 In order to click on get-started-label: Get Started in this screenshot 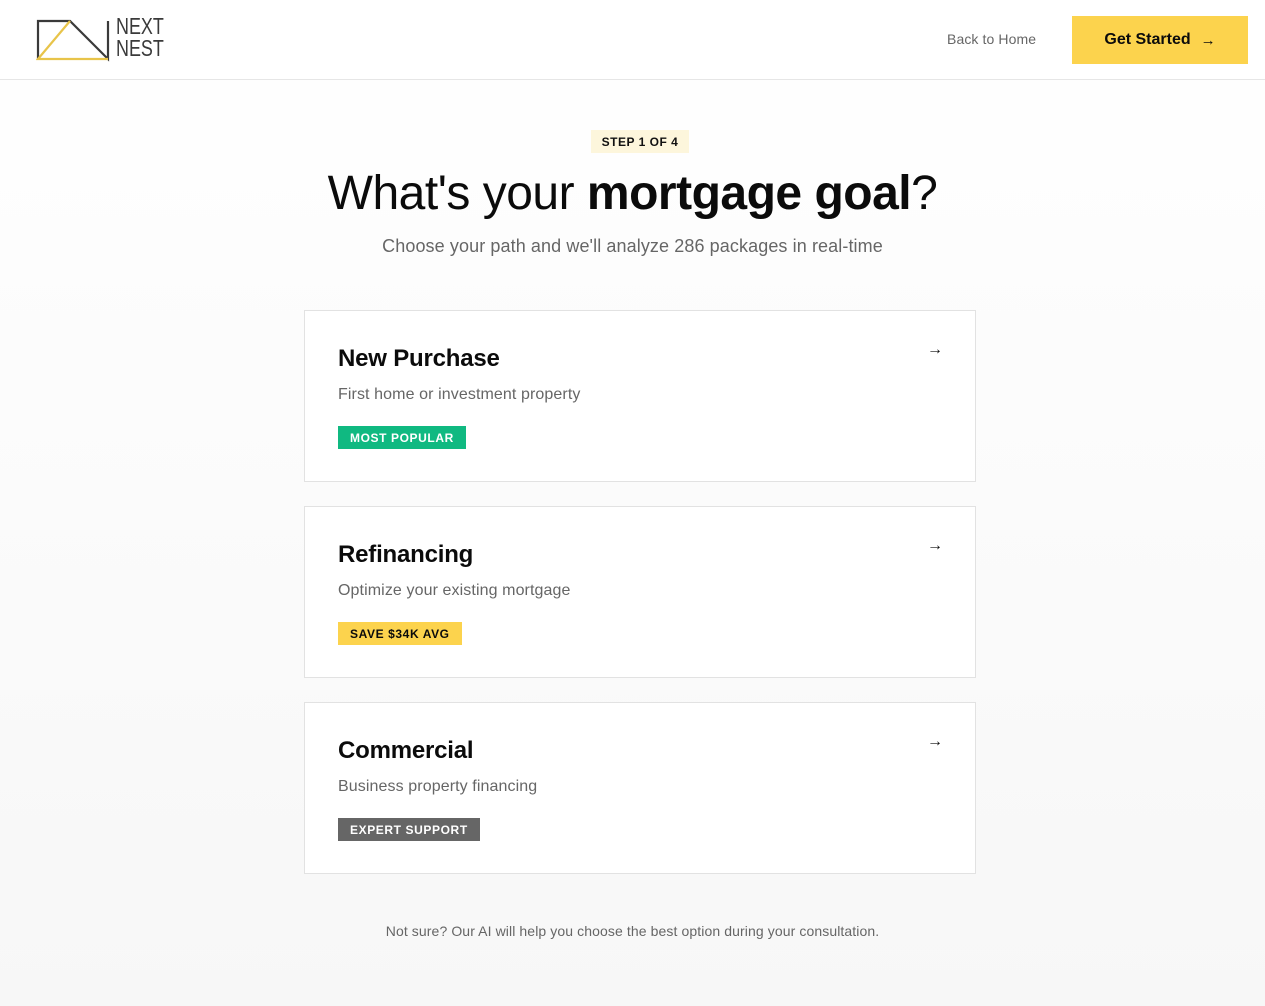, I will do `click(1147, 39)`.